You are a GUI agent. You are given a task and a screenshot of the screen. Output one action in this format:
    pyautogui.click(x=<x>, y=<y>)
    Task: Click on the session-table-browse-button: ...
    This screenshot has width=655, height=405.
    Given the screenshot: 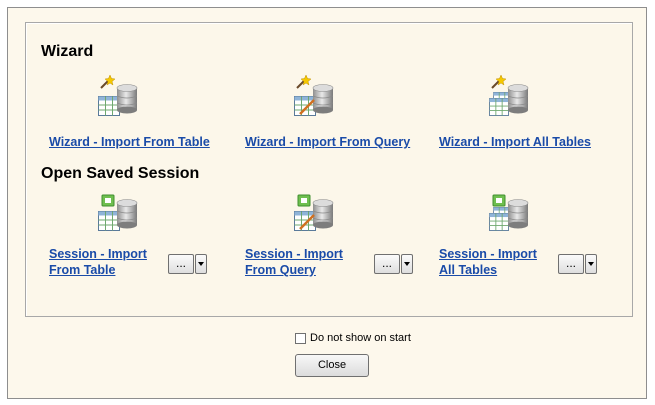 What is the action you would take?
    pyautogui.click(x=181, y=264)
    